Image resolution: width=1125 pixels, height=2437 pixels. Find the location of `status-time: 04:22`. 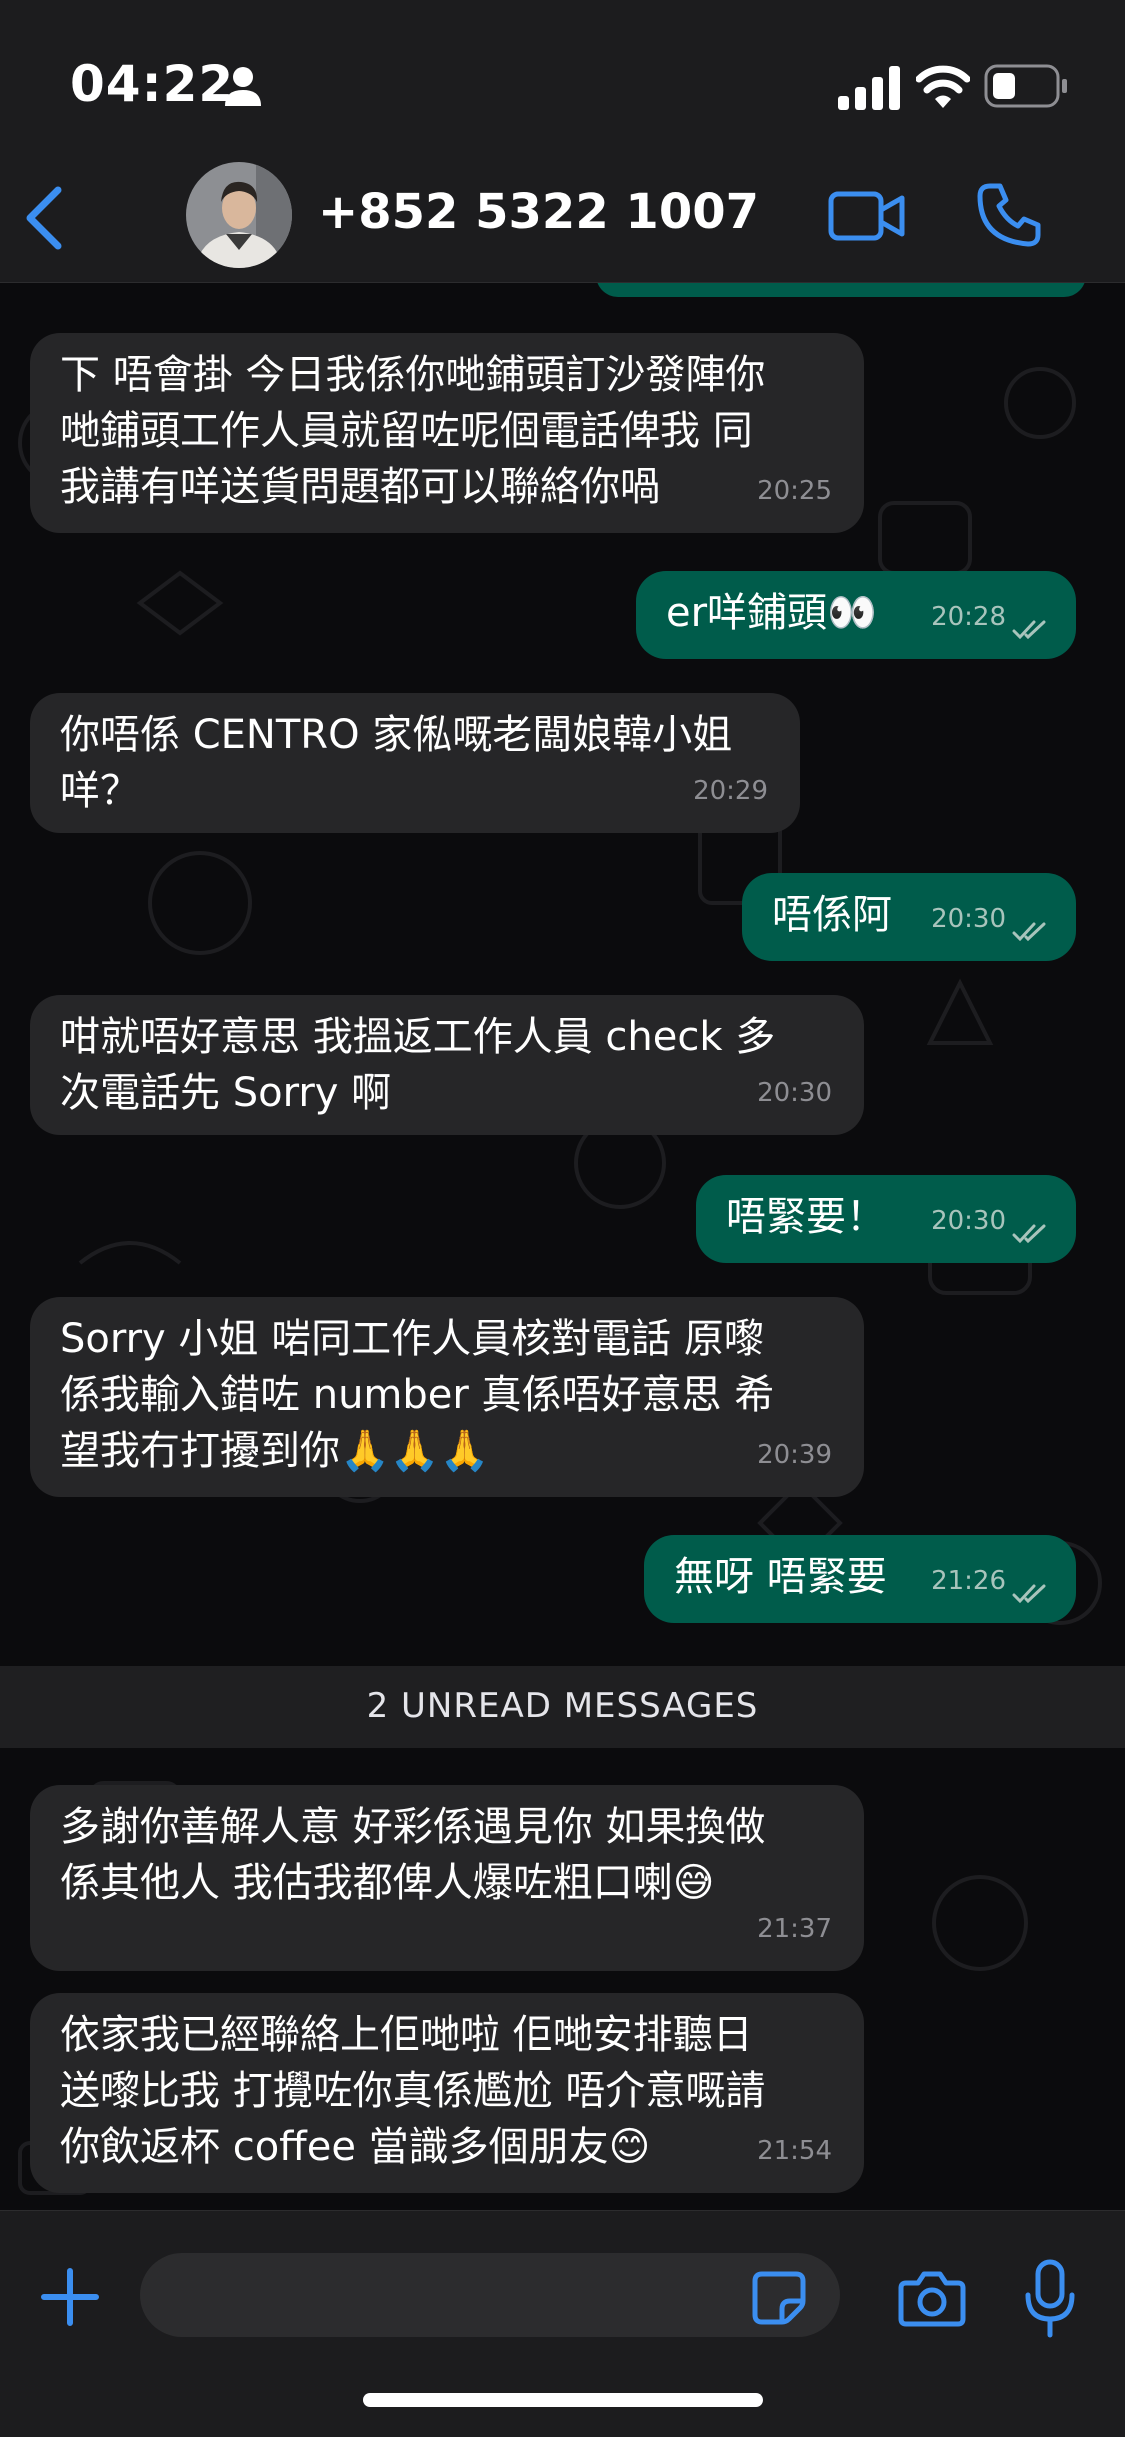

status-time: 04:22 is located at coordinates (152, 84).